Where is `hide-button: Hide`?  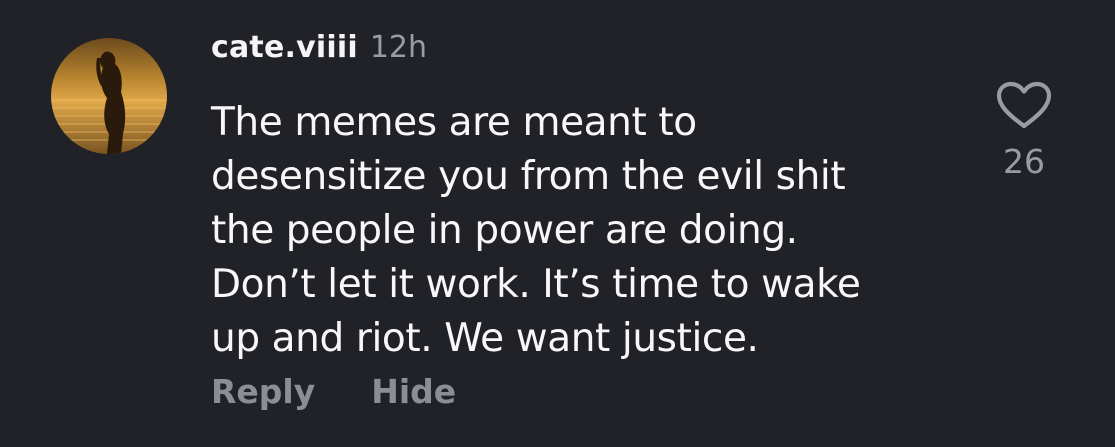
hide-button: Hide is located at coordinates (413, 391).